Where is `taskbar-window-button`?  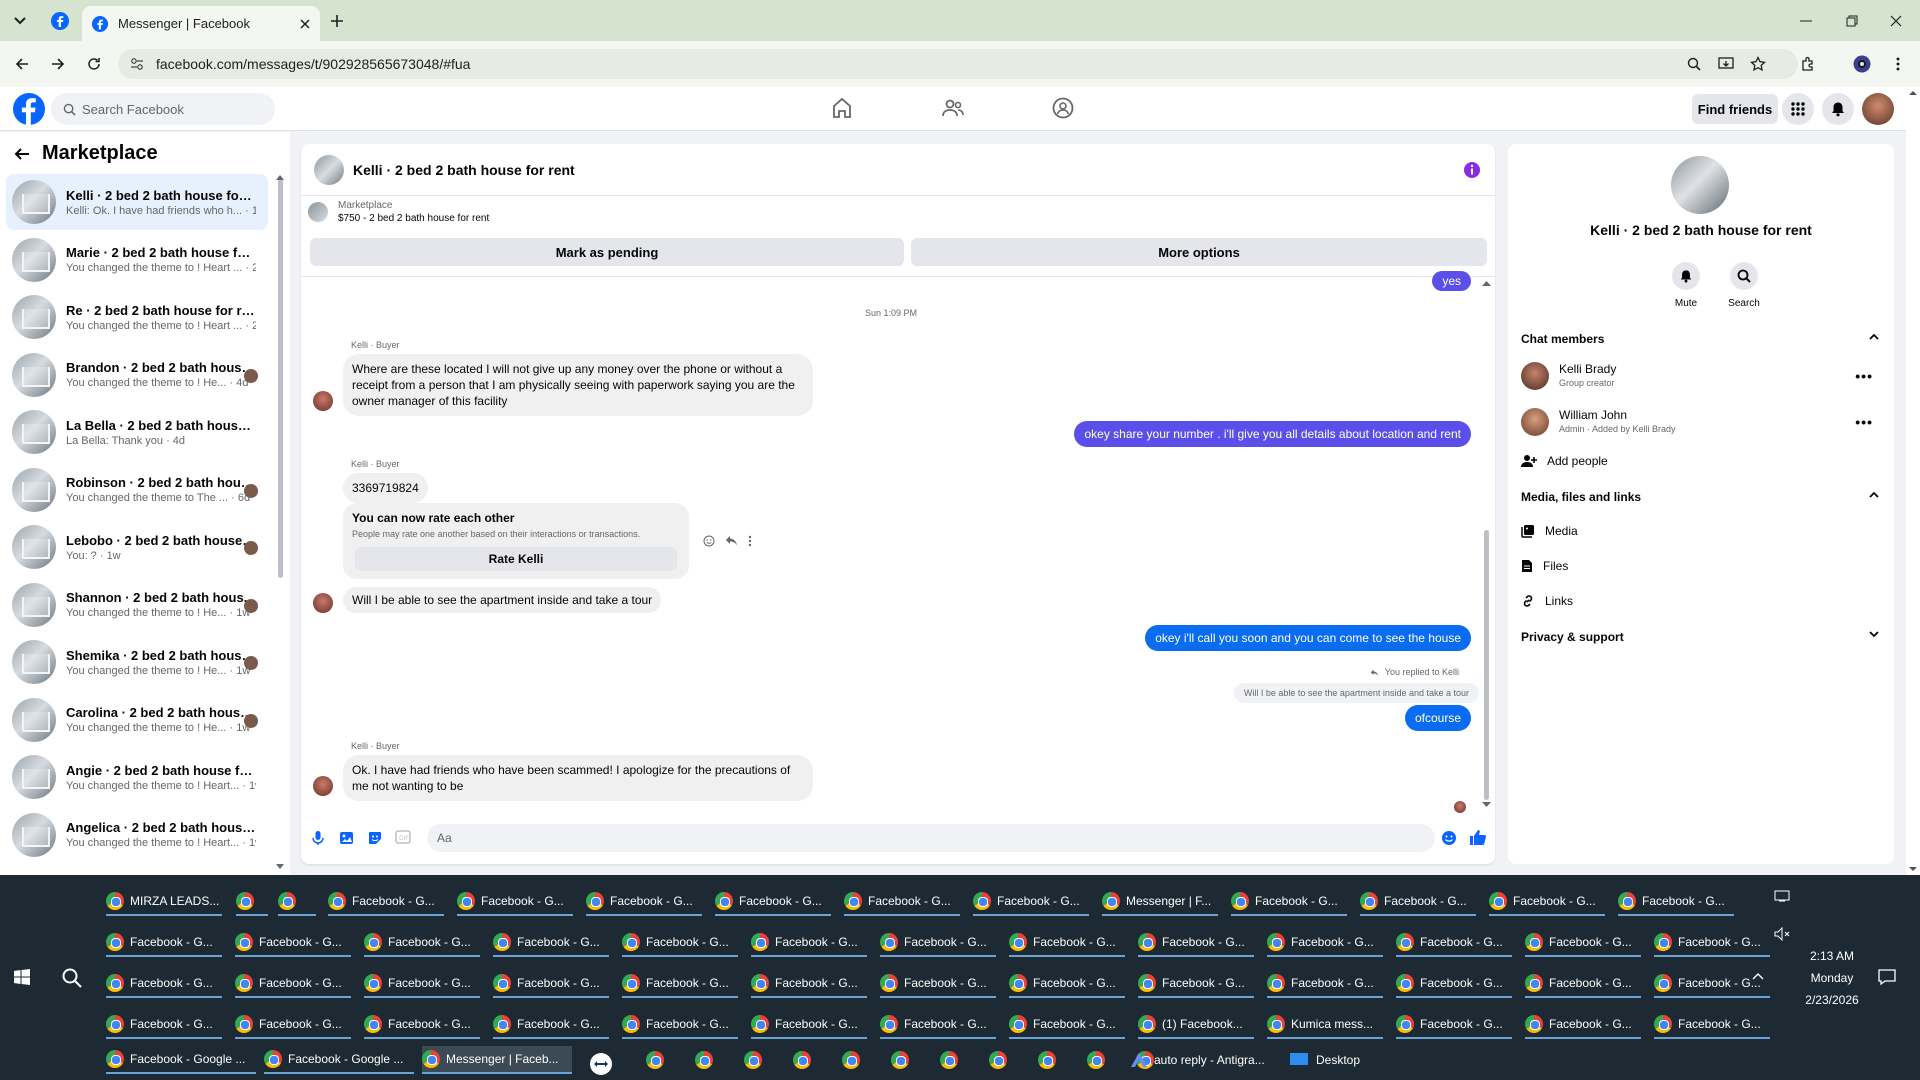
taskbar-window-button is located at coordinates (297, 902).